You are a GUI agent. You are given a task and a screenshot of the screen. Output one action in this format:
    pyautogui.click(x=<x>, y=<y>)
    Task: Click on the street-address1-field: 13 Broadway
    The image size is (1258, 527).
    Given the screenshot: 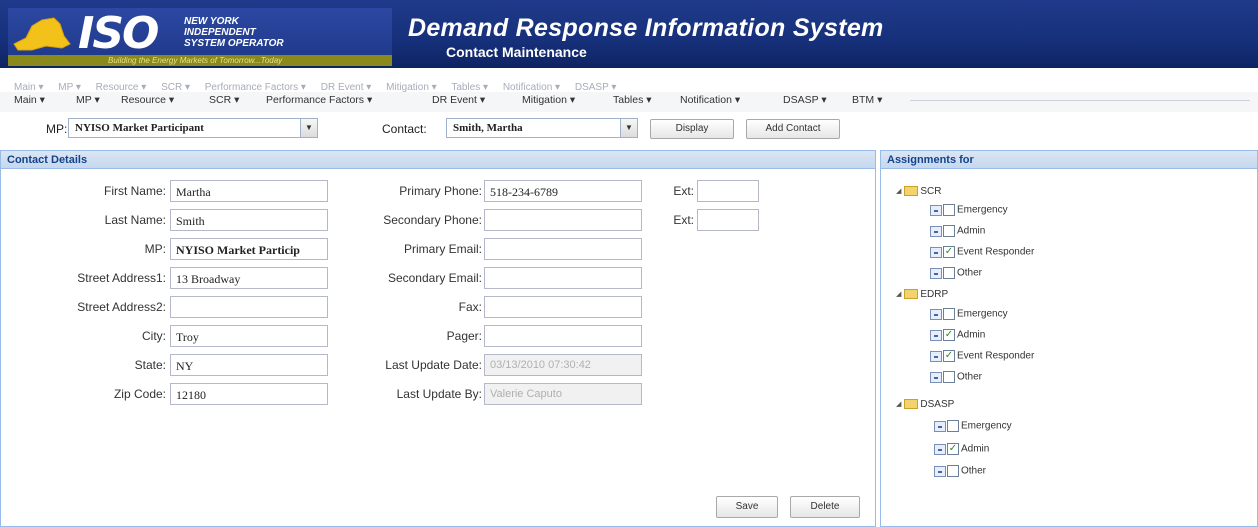 What is the action you would take?
    pyautogui.click(x=249, y=278)
    